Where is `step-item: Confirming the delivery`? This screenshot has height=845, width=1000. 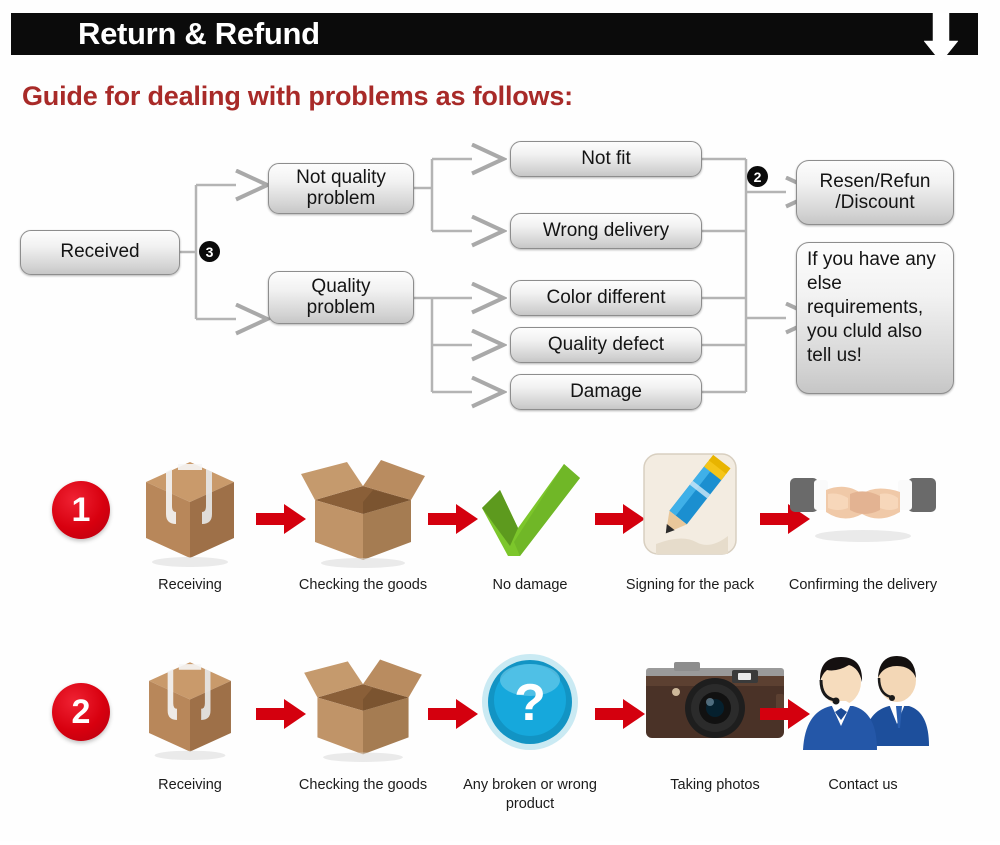
step-item: Confirming the delivery is located at coordinates (863, 522).